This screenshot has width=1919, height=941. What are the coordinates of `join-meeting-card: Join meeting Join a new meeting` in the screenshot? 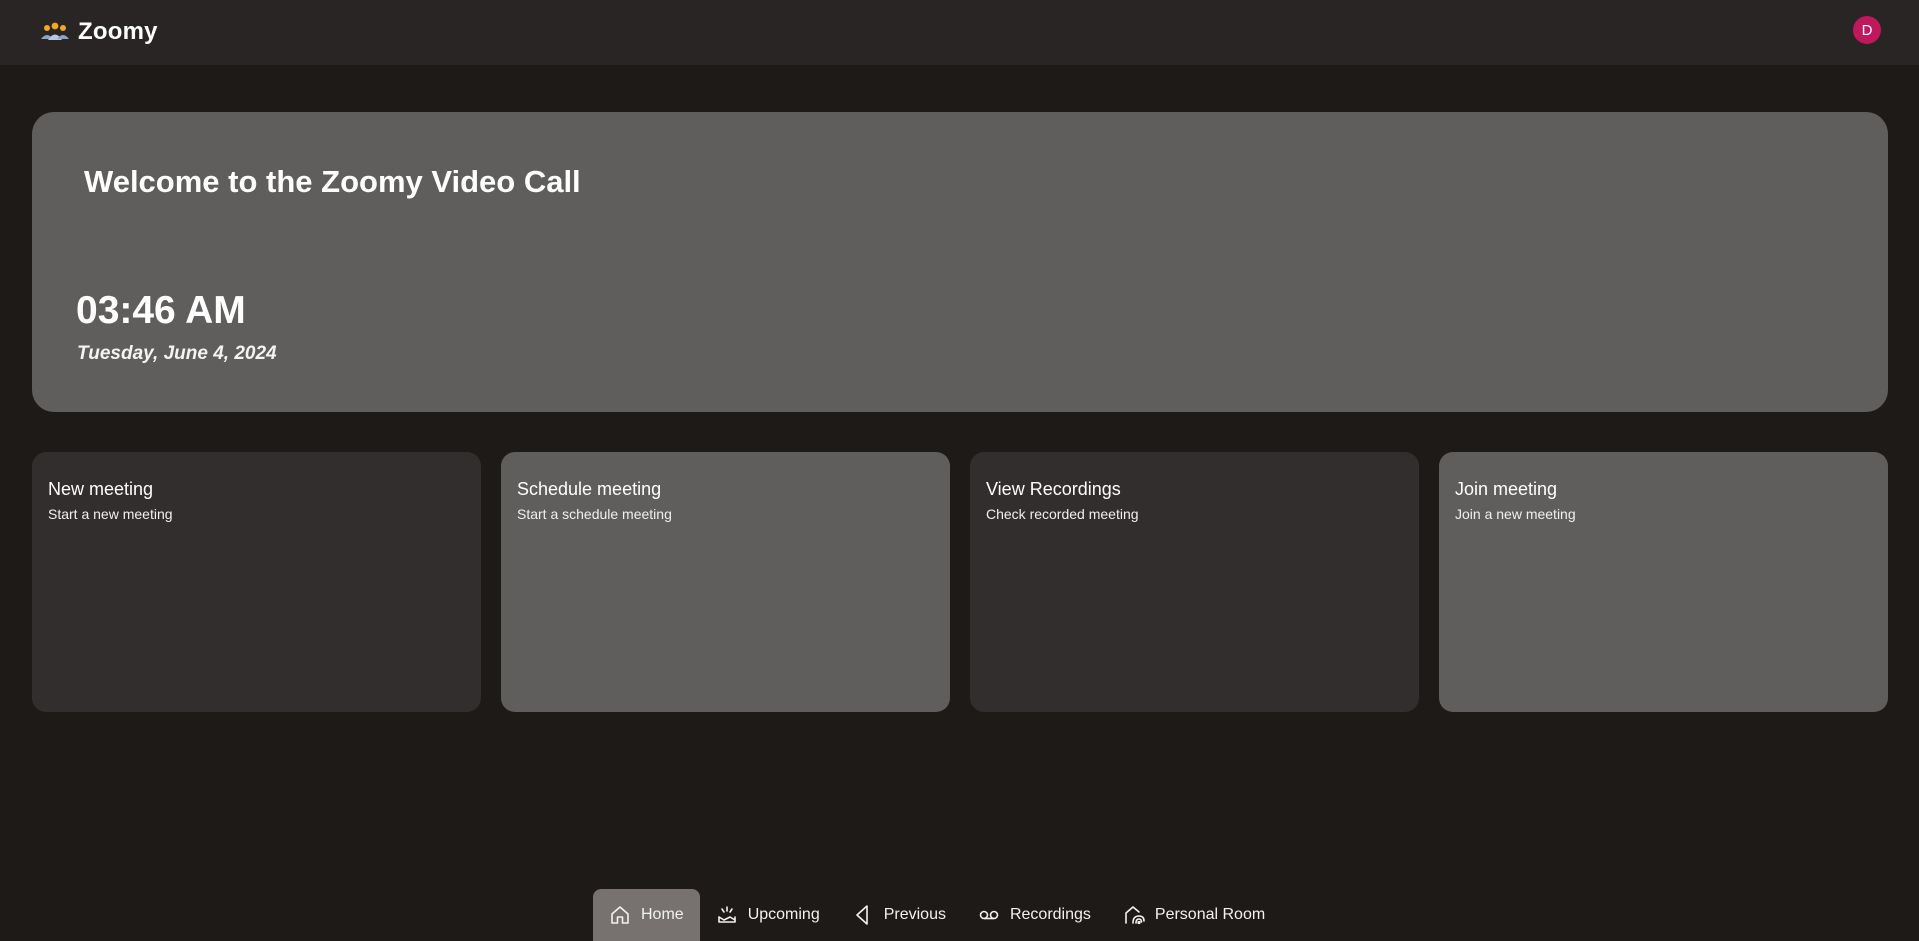 It's located at (1663, 582).